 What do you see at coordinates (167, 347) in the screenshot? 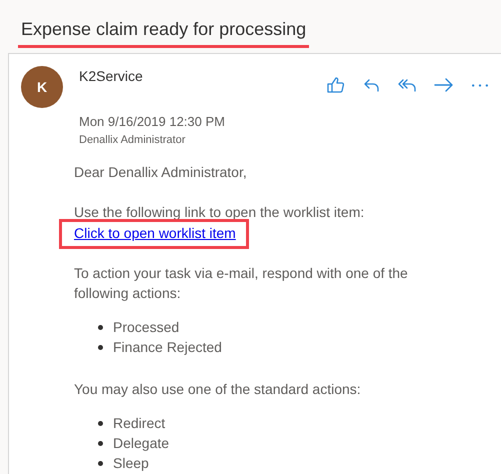
I see `list-item: Finance Rejected` at bounding box center [167, 347].